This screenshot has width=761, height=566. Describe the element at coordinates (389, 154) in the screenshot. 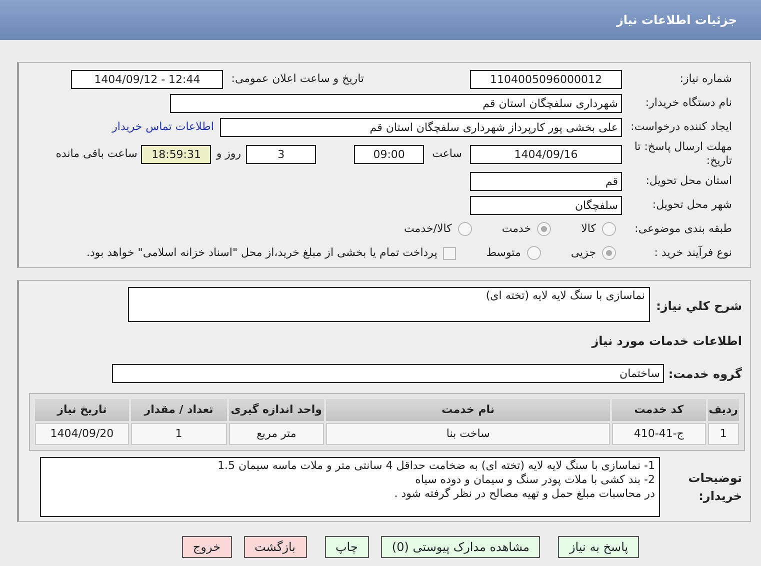

I see `deadline-time-field: 09:00` at that location.